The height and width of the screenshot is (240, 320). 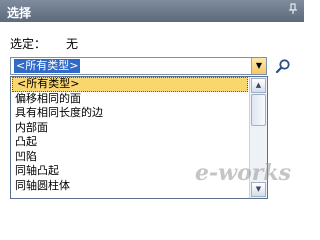 What do you see at coordinates (130, 113) in the screenshot?
I see `list-item: 具有相同长度的边` at bounding box center [130, 113].